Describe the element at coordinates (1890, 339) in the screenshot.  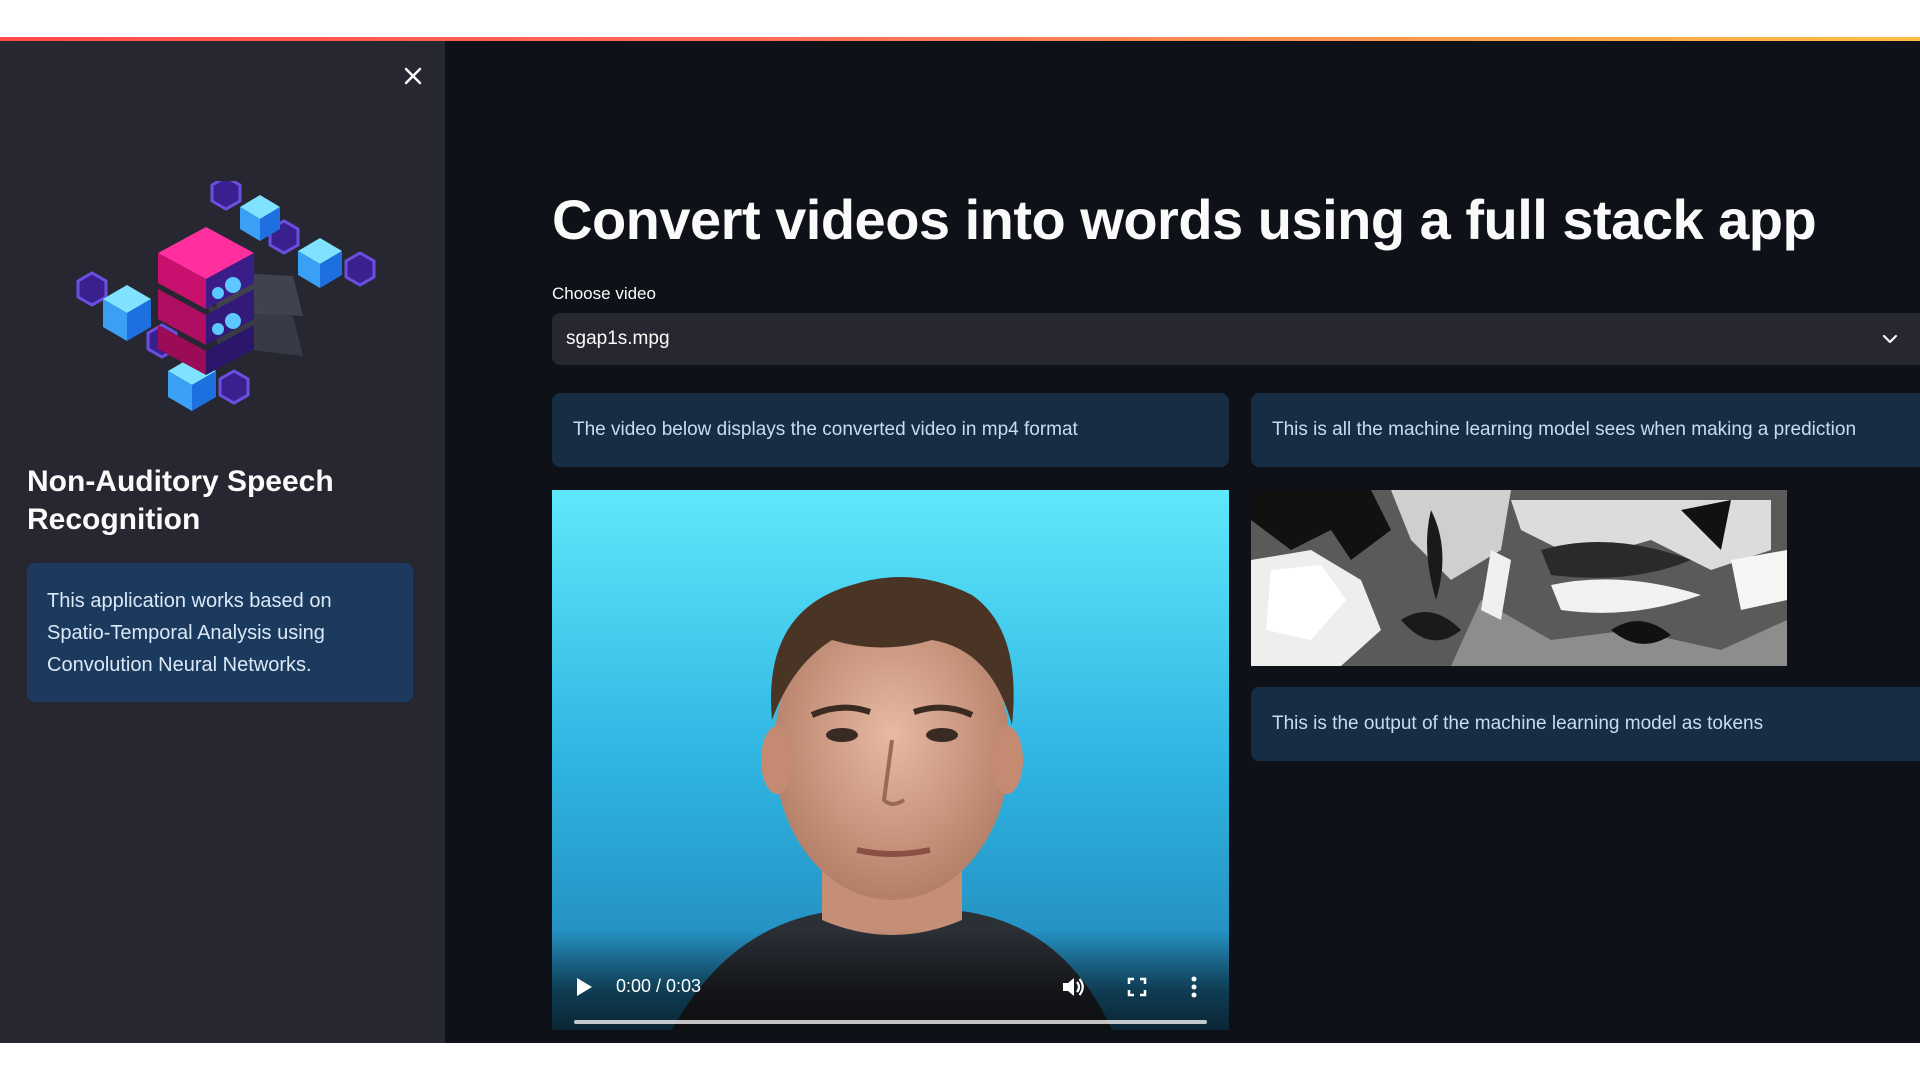
I see `chevron-down-icon` at that location.